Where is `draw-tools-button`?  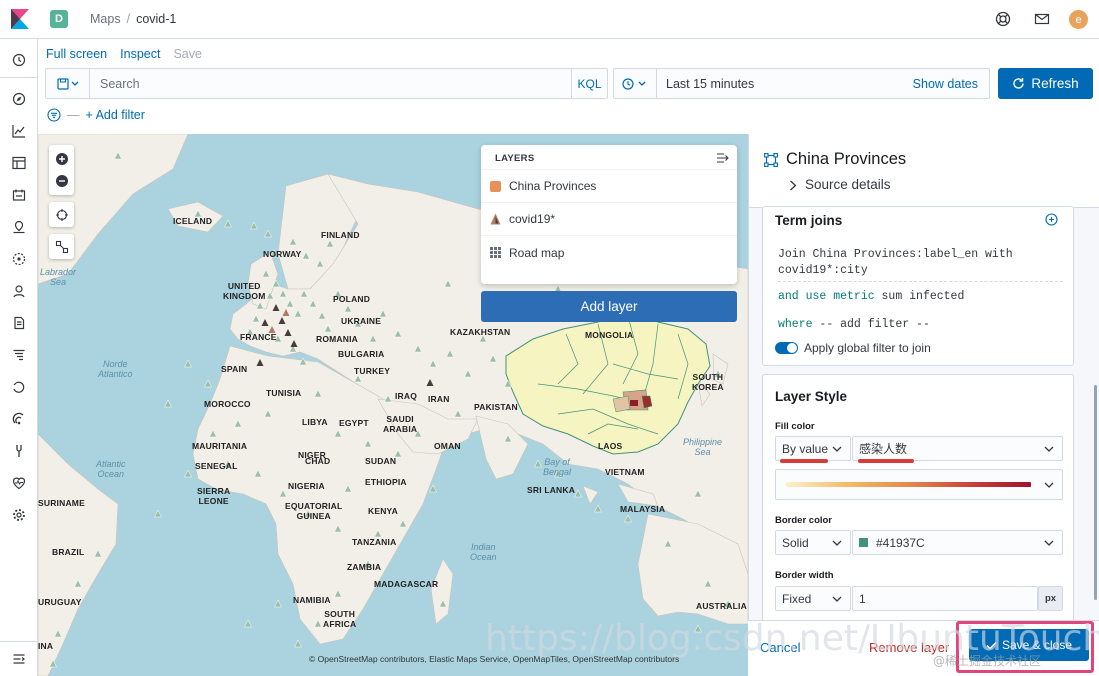
draw-tools-button is located at coordinates (61, 246).